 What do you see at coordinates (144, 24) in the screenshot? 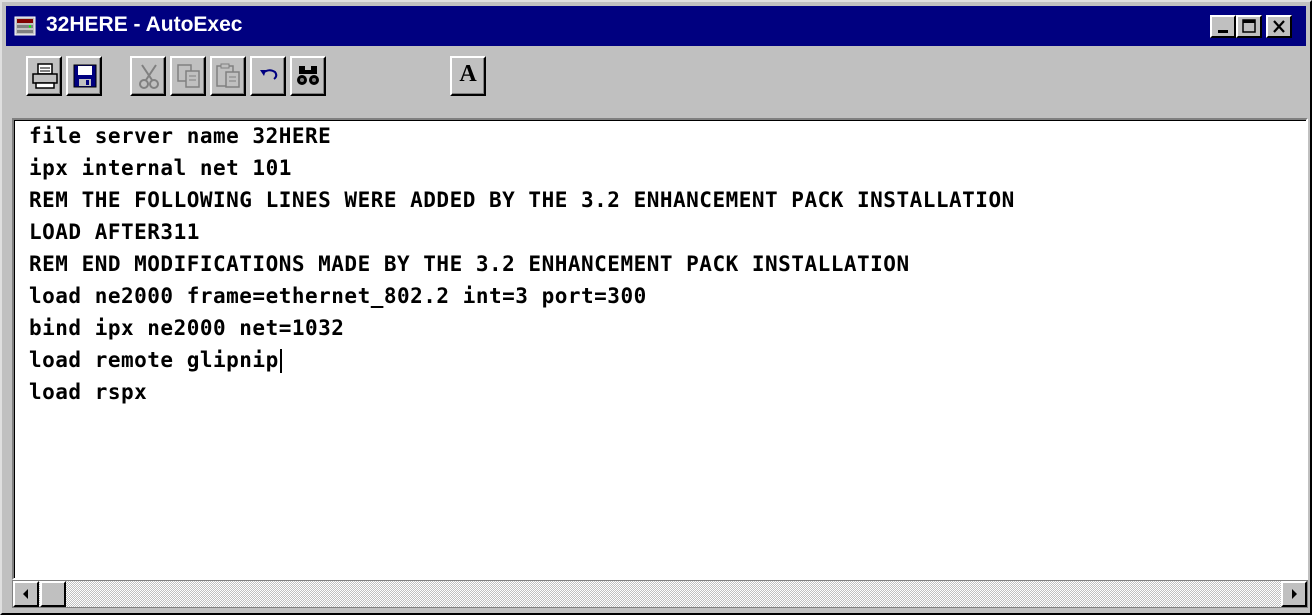
I see `window-title: 32HERE - AutoExec` at bounding box center [144, 24].